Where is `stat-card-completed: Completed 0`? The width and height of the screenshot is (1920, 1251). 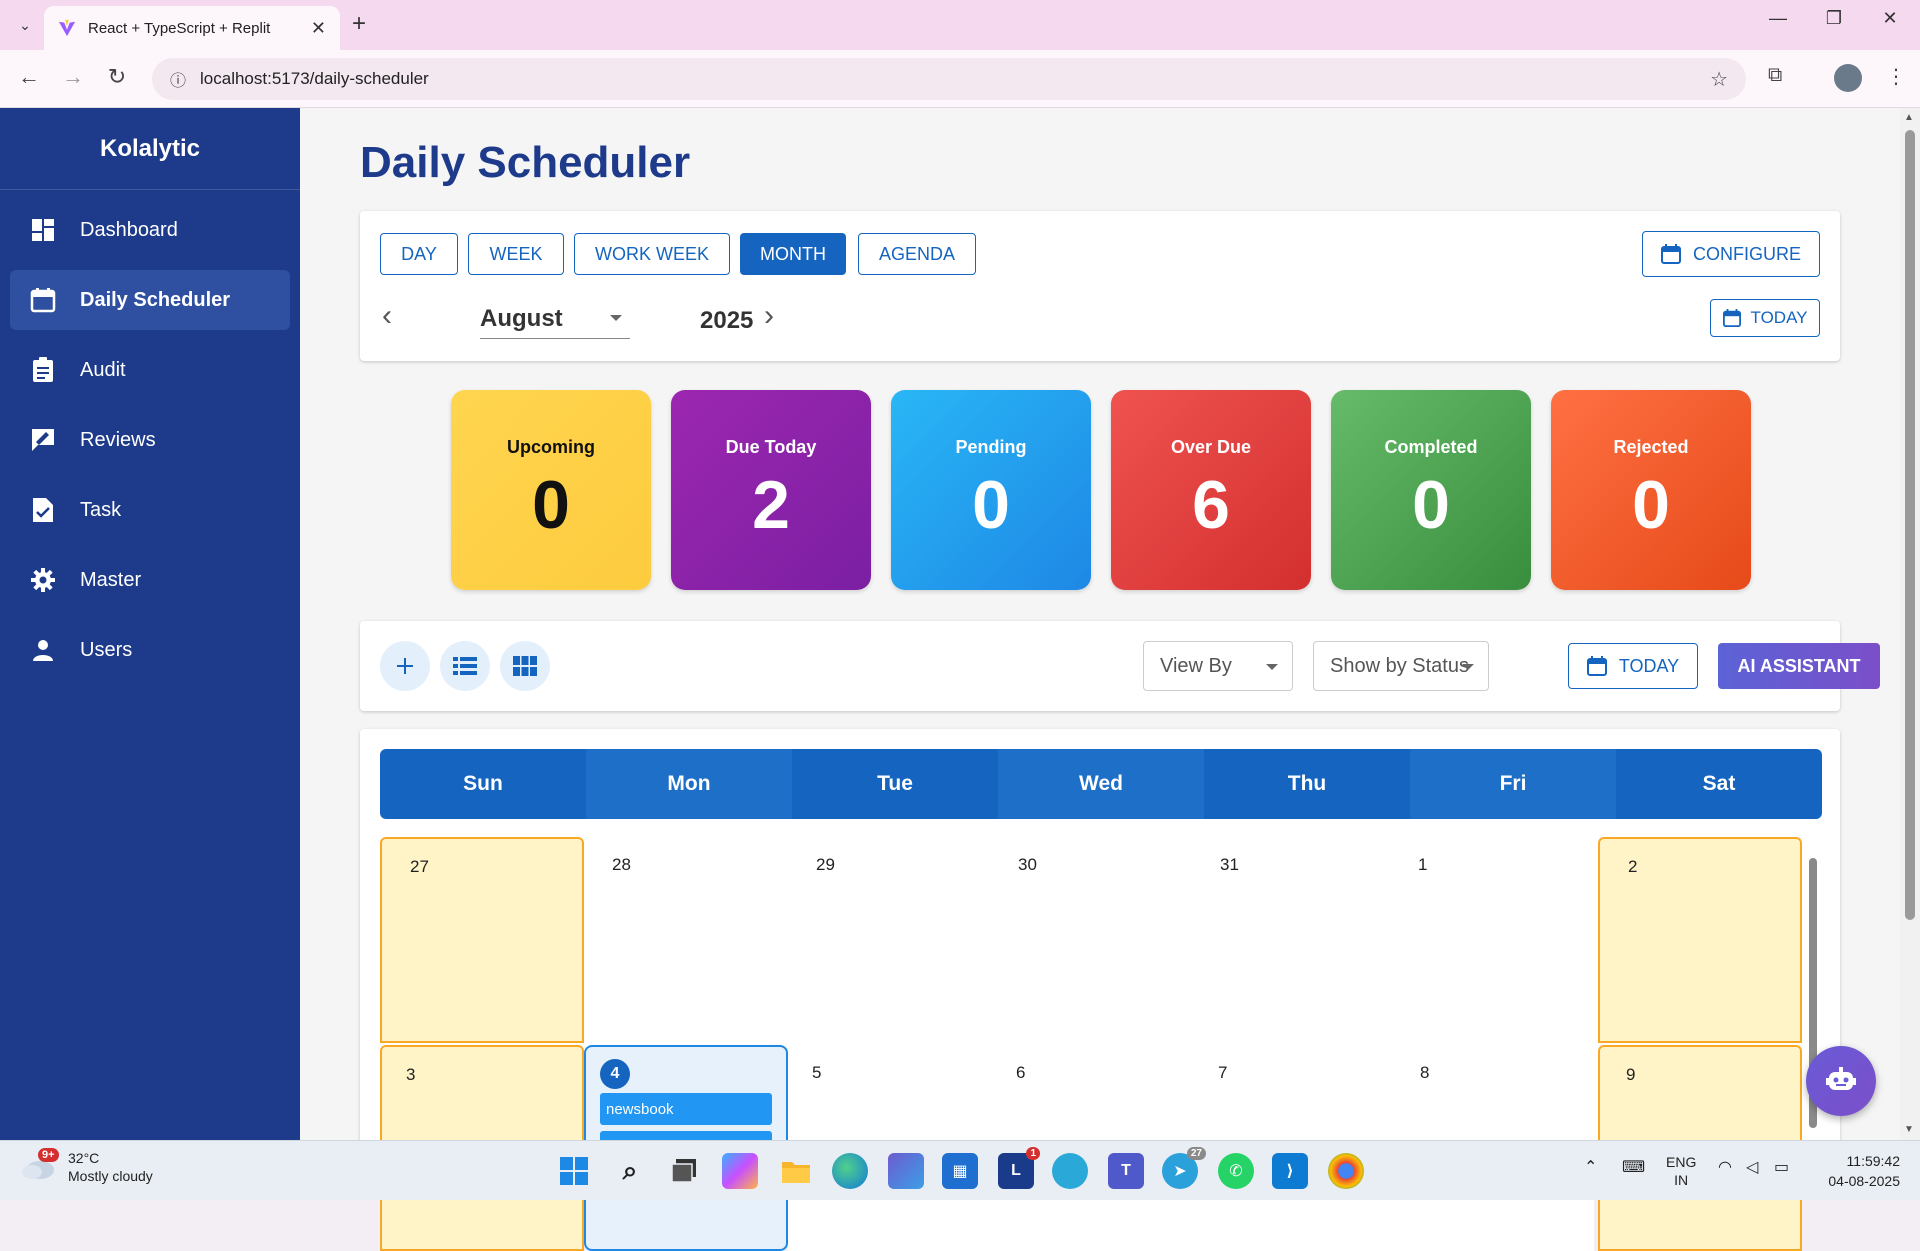 stat-card-completed: Completed 0 is located at coordinates (1431, 490).